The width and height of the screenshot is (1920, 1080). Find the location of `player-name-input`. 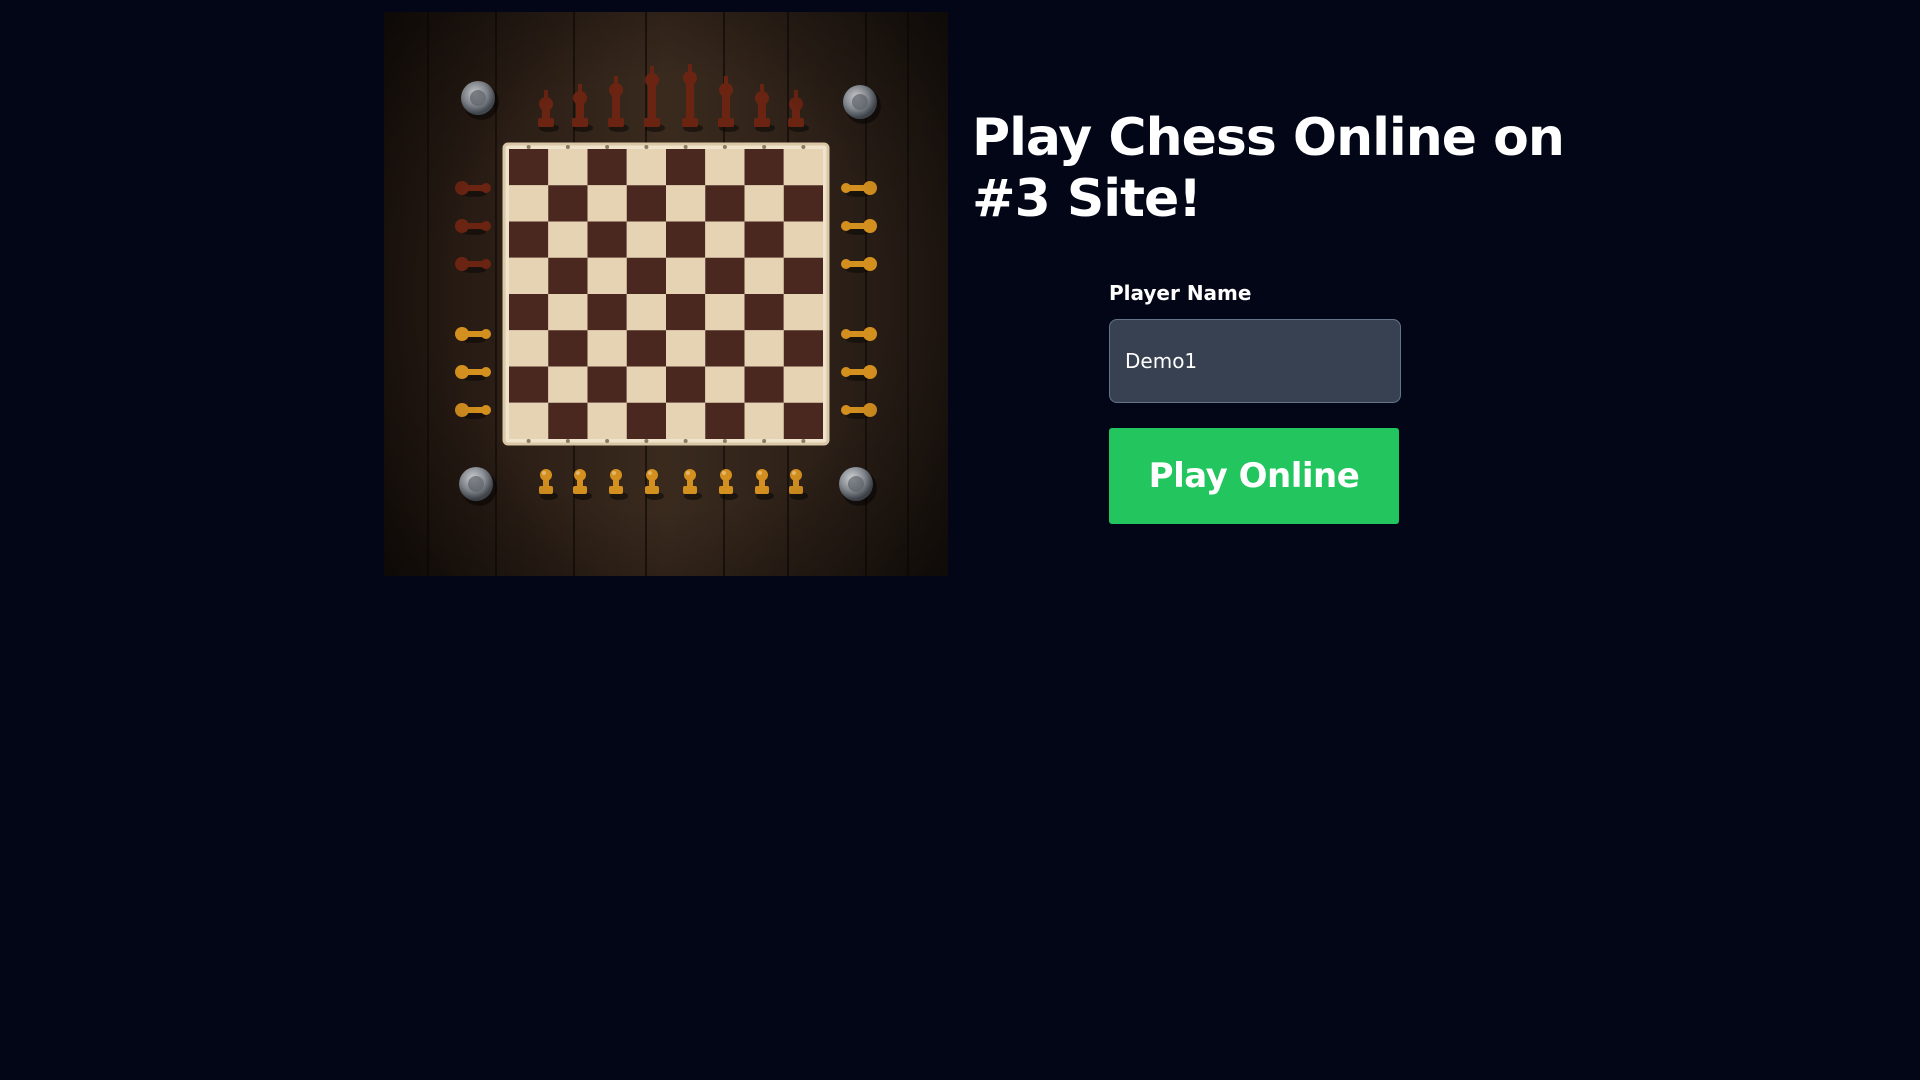

player-name-input is located at coordinates (1255, 361).